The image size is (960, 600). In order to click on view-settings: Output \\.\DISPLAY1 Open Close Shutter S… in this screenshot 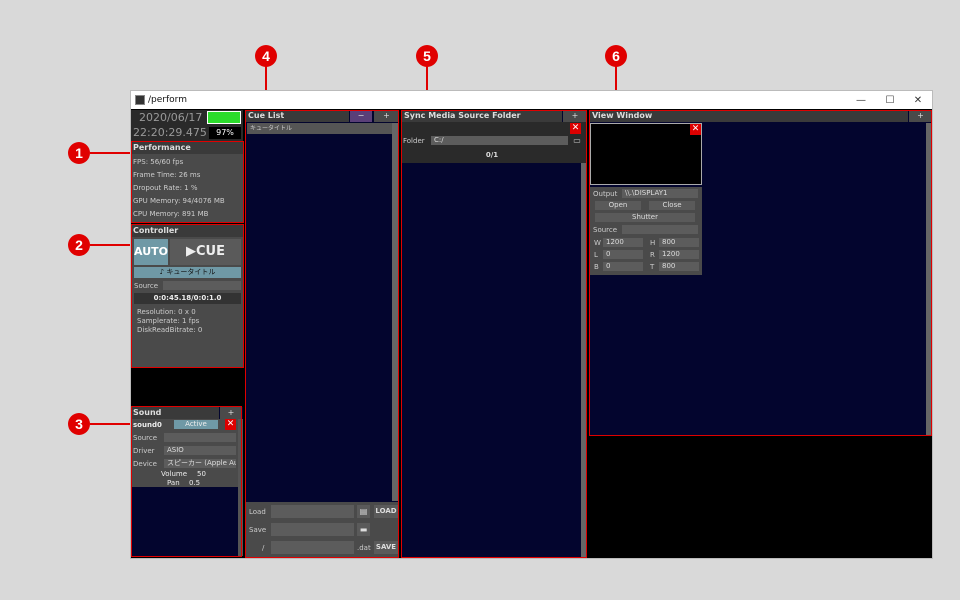, I will do `click(646, 231)`.